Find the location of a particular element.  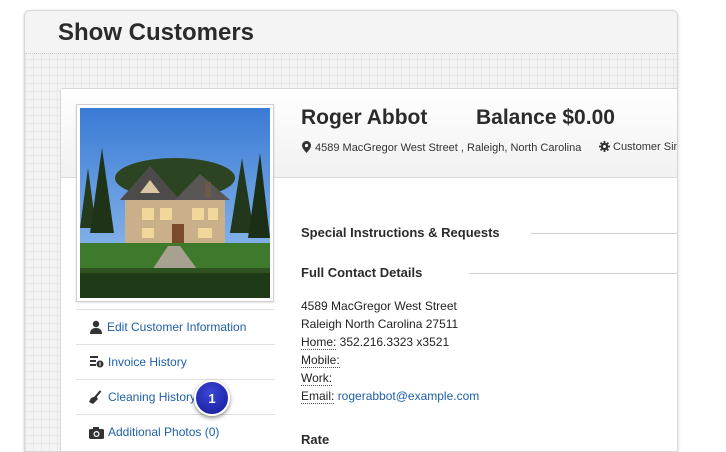

home-label: Home: is located at coordinates (319, 342).